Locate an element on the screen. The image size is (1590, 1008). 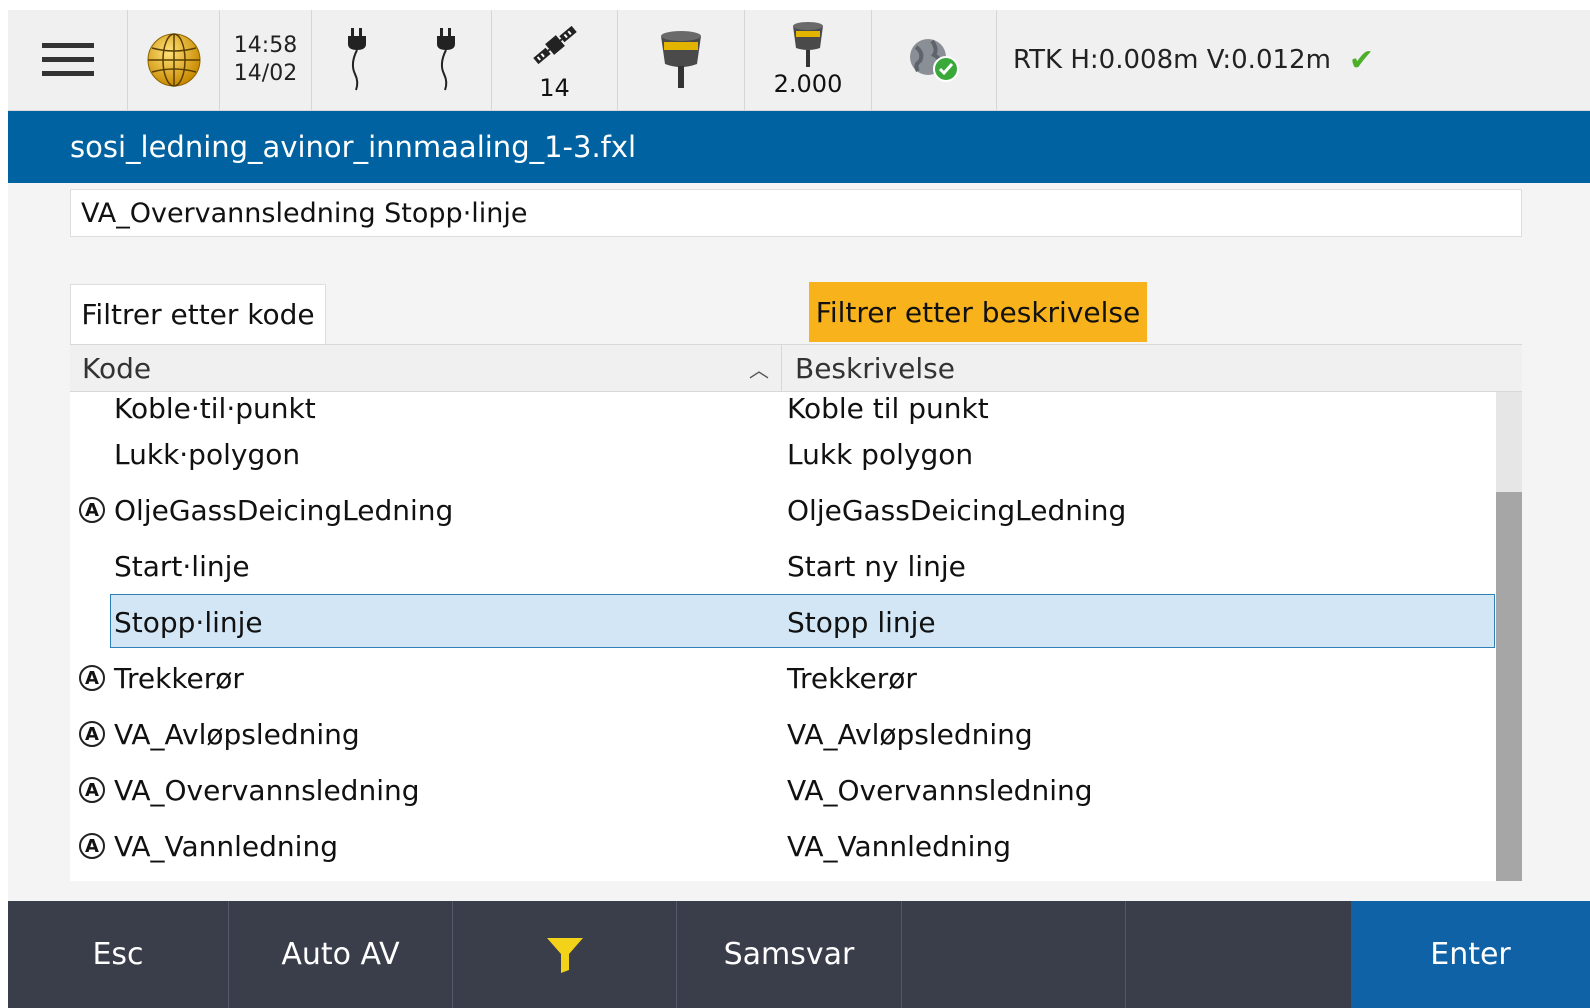
code-text: Start·linje is located at coordinates (182, 566).